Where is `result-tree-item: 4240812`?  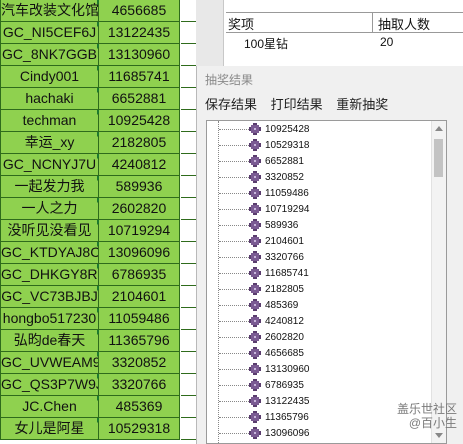
result-tree-item: 4240812 is located at coordinates (321, 321).